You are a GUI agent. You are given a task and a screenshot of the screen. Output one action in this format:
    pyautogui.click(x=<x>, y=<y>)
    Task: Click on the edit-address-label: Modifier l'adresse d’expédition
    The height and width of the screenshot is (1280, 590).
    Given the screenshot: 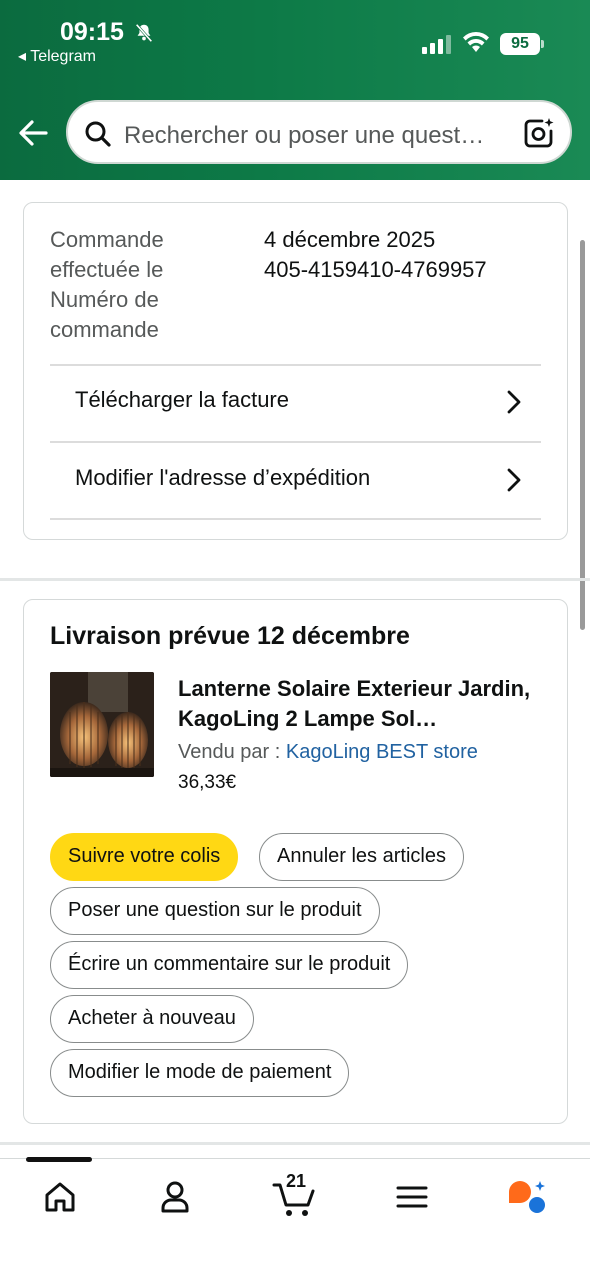 What is the action you would take?
    pyautogui.click(x=223, y=477)
    